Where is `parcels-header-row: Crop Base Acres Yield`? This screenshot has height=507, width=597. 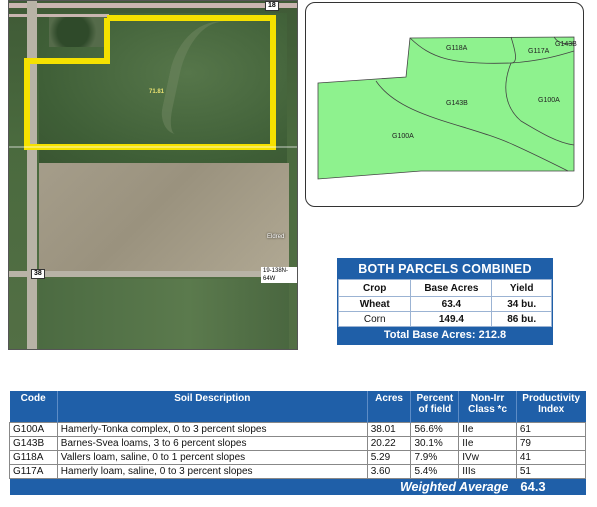 parcels-header-row: Crop Base Acres Yield is located at coordinates (444, 288).